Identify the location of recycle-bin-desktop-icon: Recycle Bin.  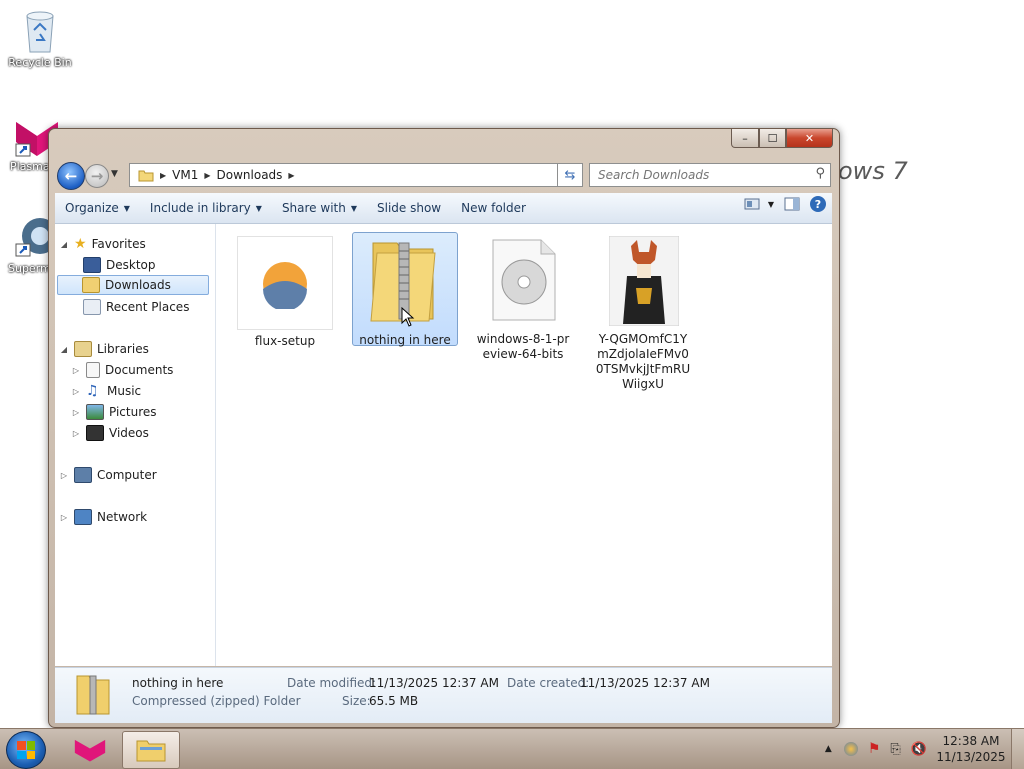
(40, 38).